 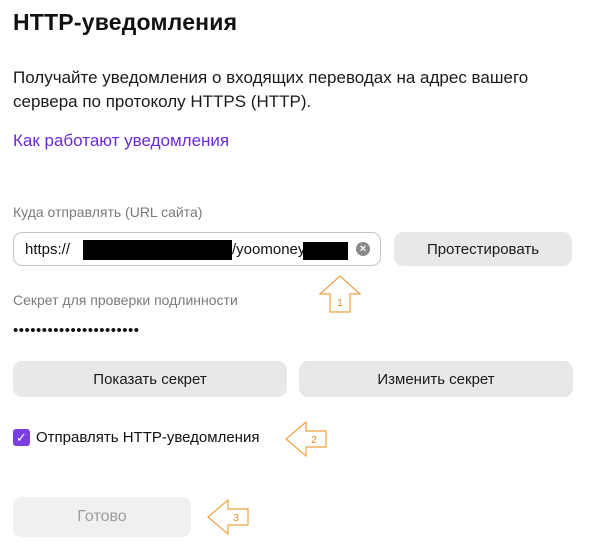 I want to click on test-button: Протестировать, so click(x=483, y=249).